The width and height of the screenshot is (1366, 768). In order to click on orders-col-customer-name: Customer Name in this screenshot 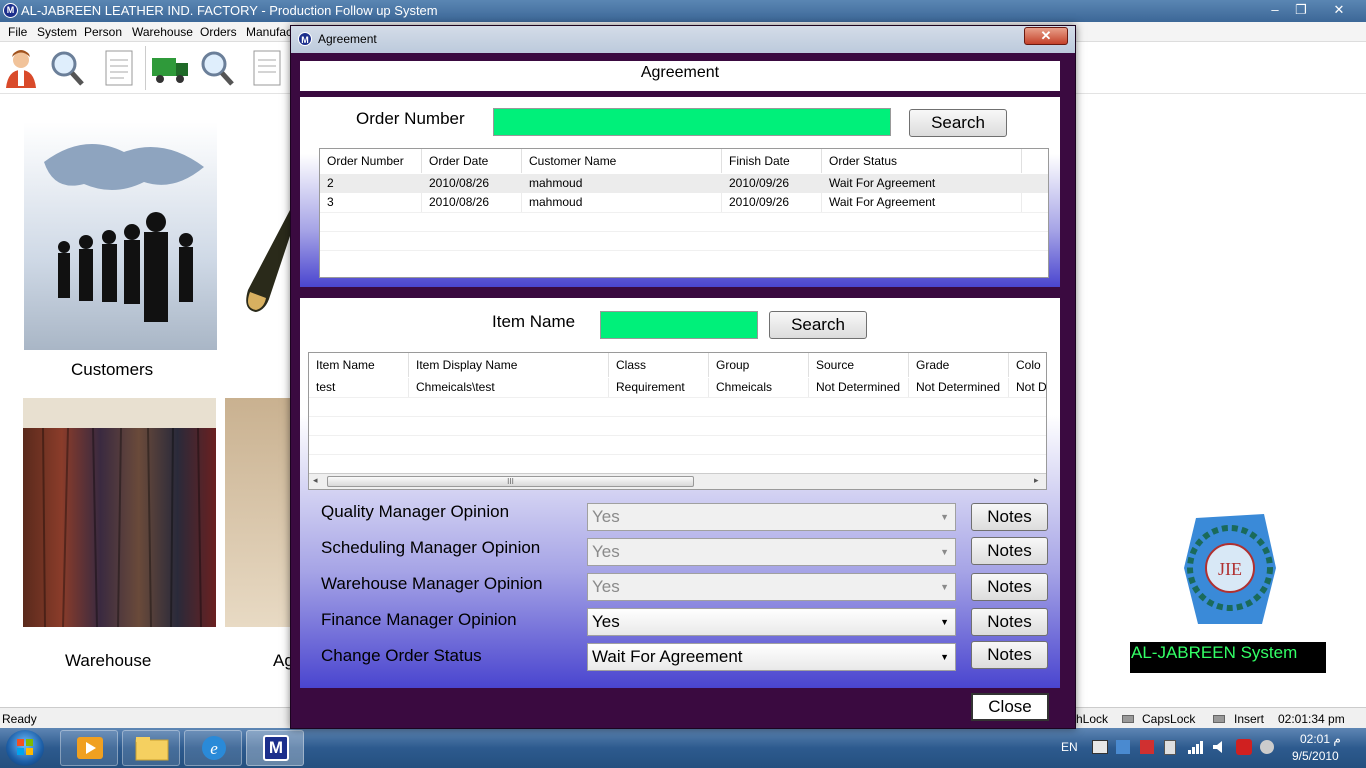, I will do `click(622, 161)`.